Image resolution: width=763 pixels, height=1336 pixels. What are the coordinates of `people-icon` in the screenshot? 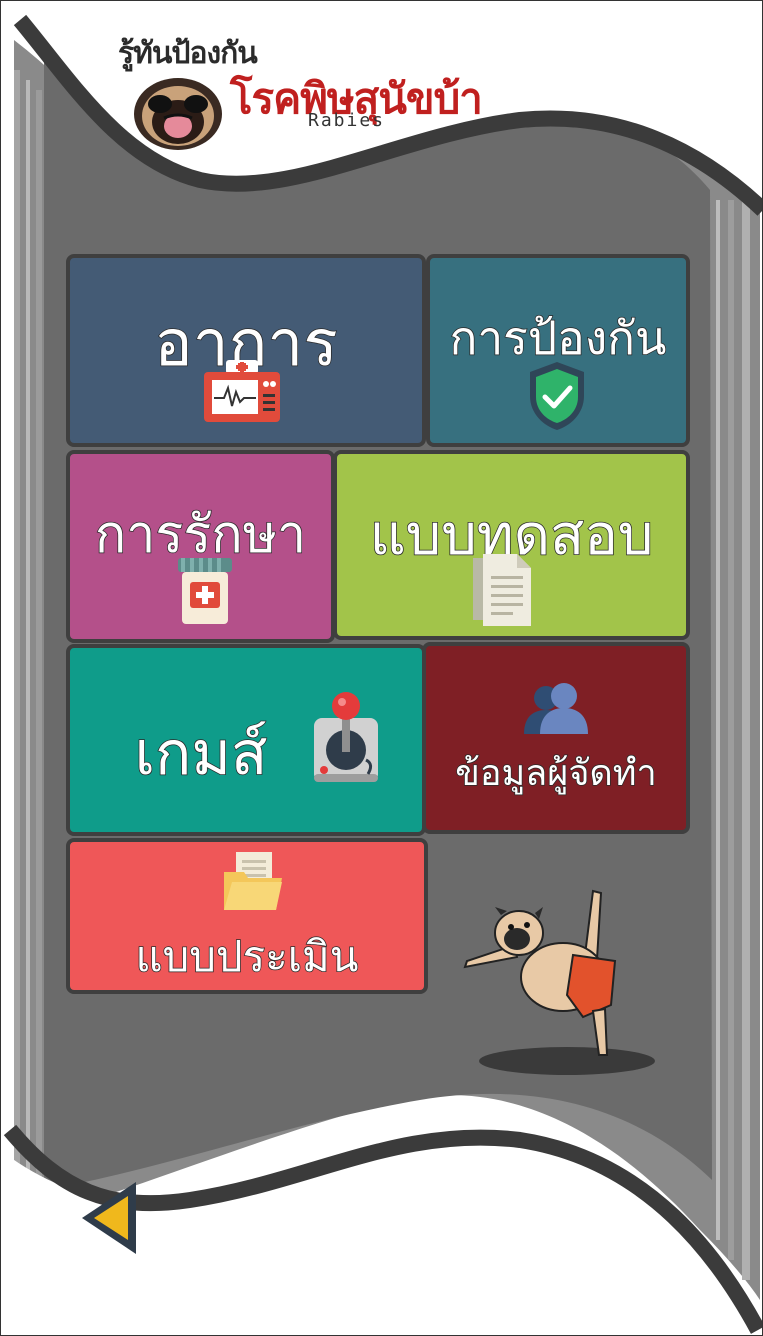 It's located at (556, 708).